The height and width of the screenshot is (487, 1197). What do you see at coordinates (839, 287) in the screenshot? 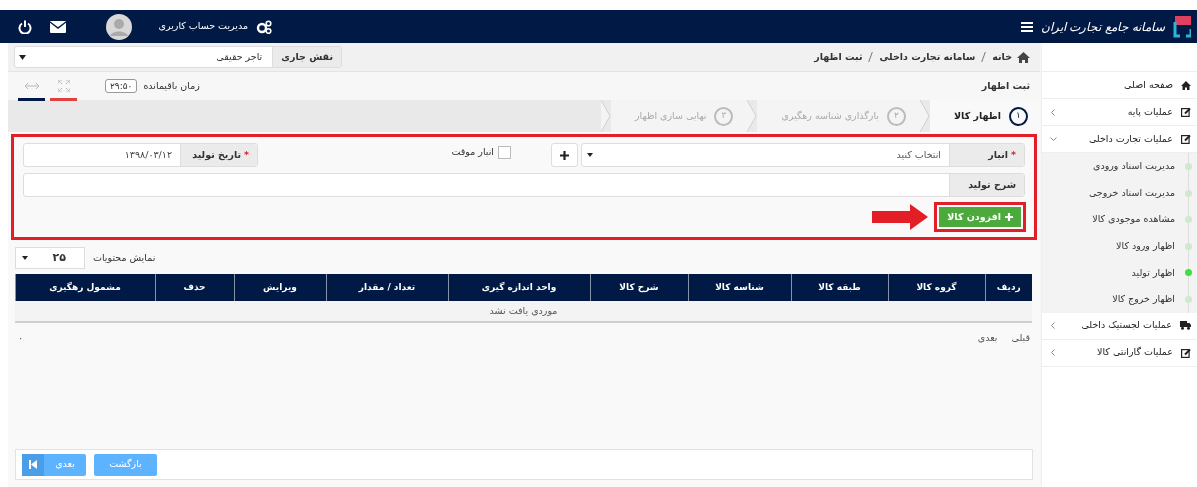
I see `column-header: طبقه کالا` at bounding box center [839, 287].